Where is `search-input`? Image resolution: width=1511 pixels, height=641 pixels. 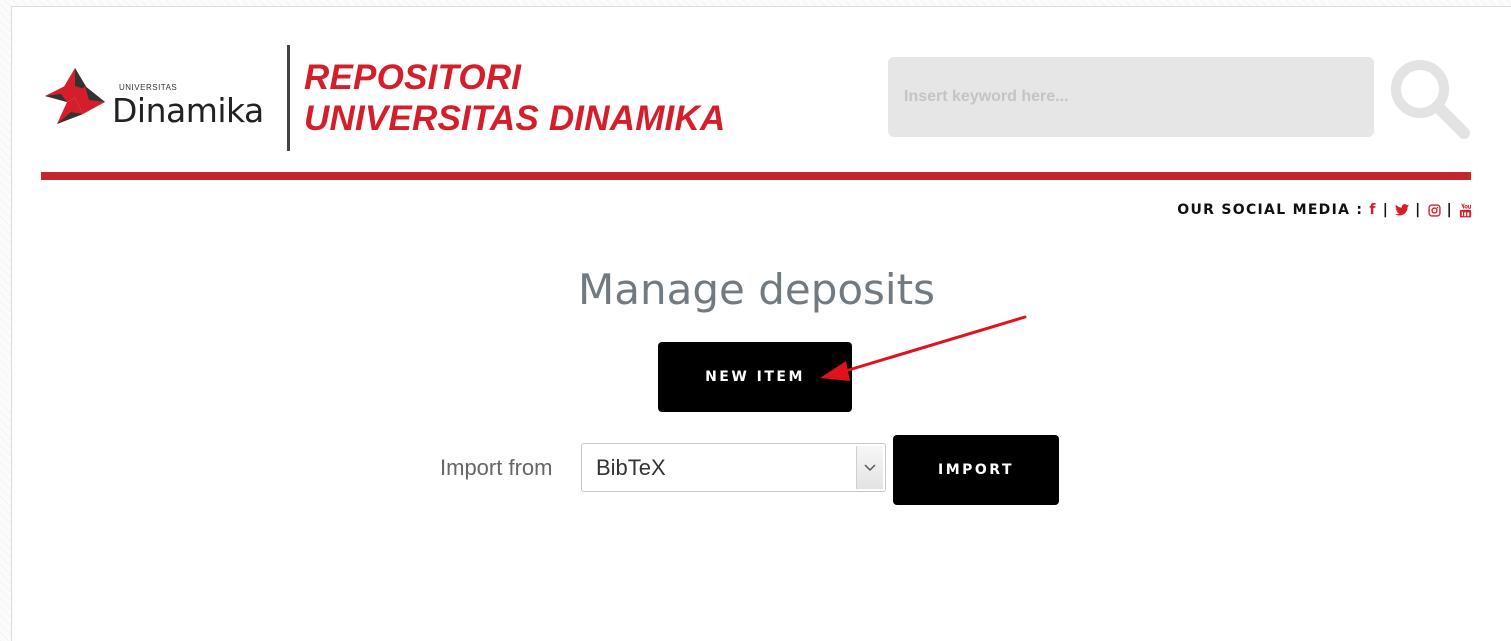
search-input is located at coordinates (1131, 97).